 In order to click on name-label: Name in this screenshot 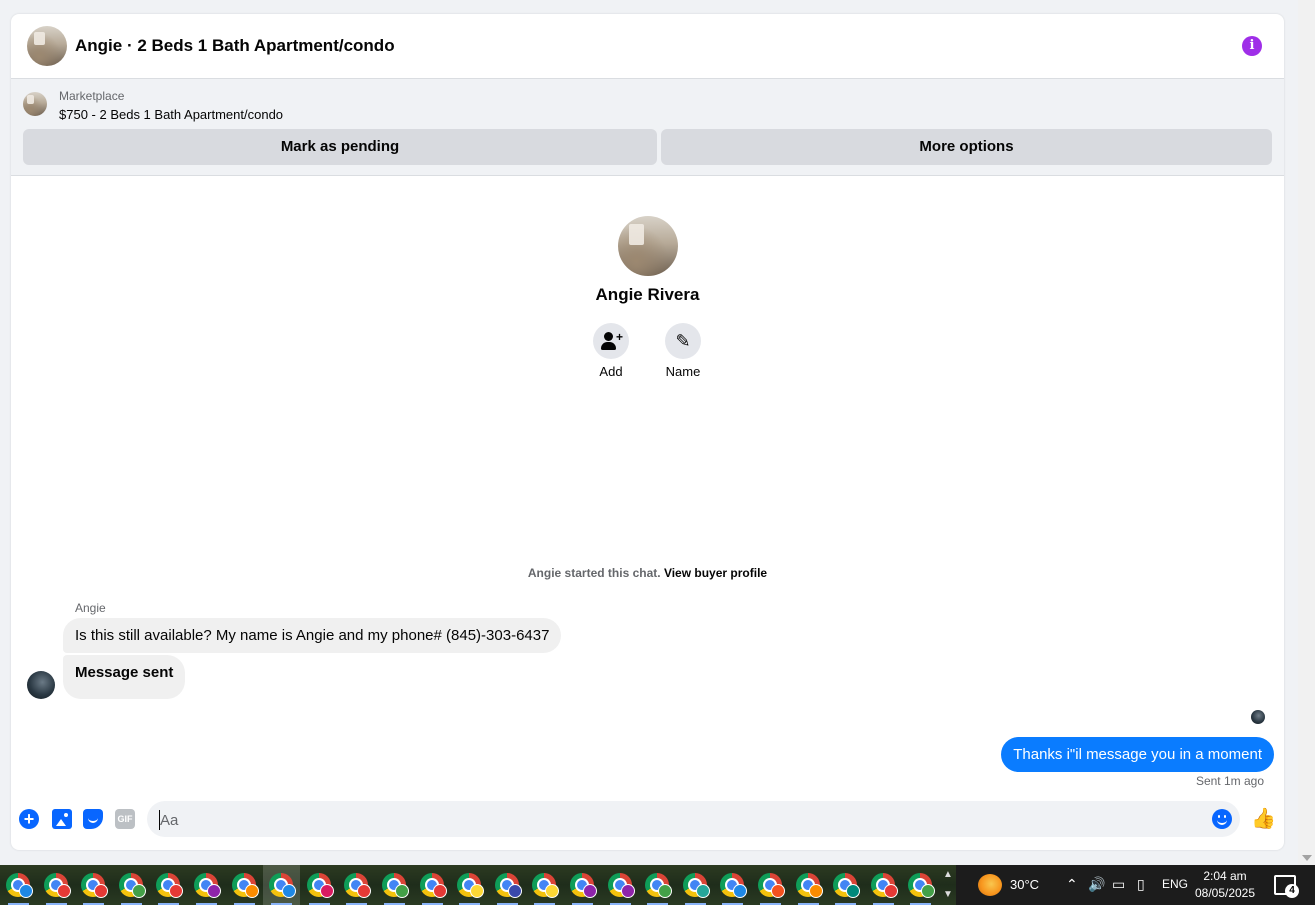, I will do `click(683, 371)`.